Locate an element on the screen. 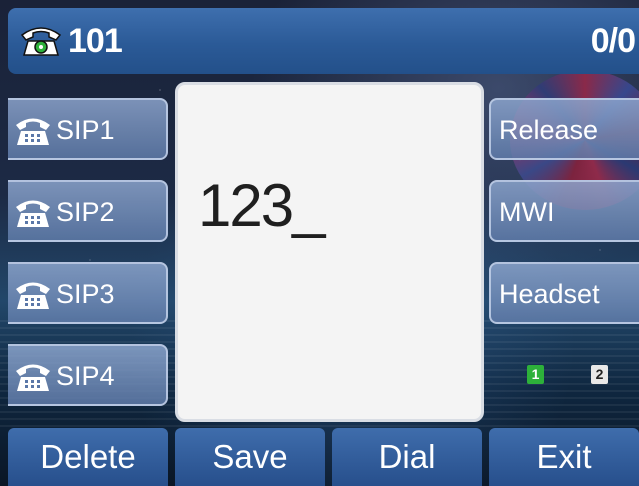  line-key-label: SIP2 is located at coordinates (85, 212).